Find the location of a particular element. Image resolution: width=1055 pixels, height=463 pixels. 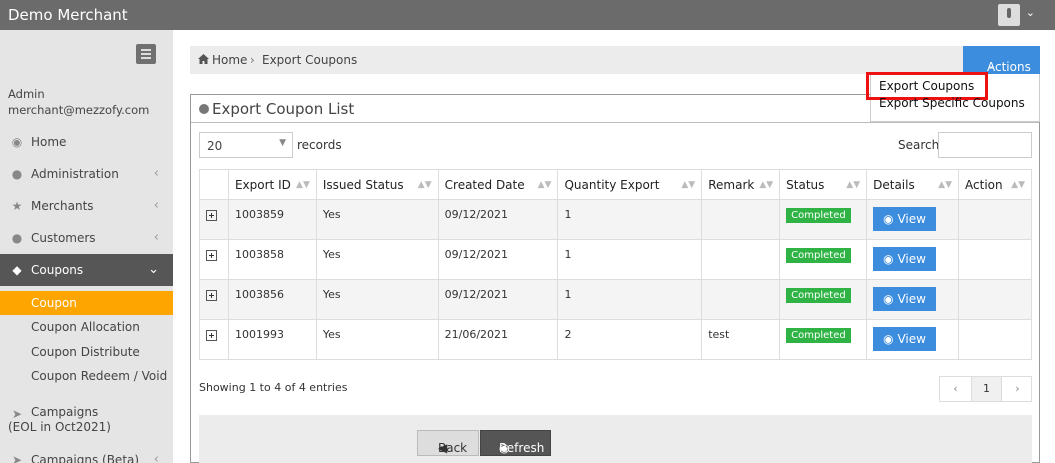

sidebar-subitem-coupon-distribute: Coupon Distribute is located at coordinates (86, 352).